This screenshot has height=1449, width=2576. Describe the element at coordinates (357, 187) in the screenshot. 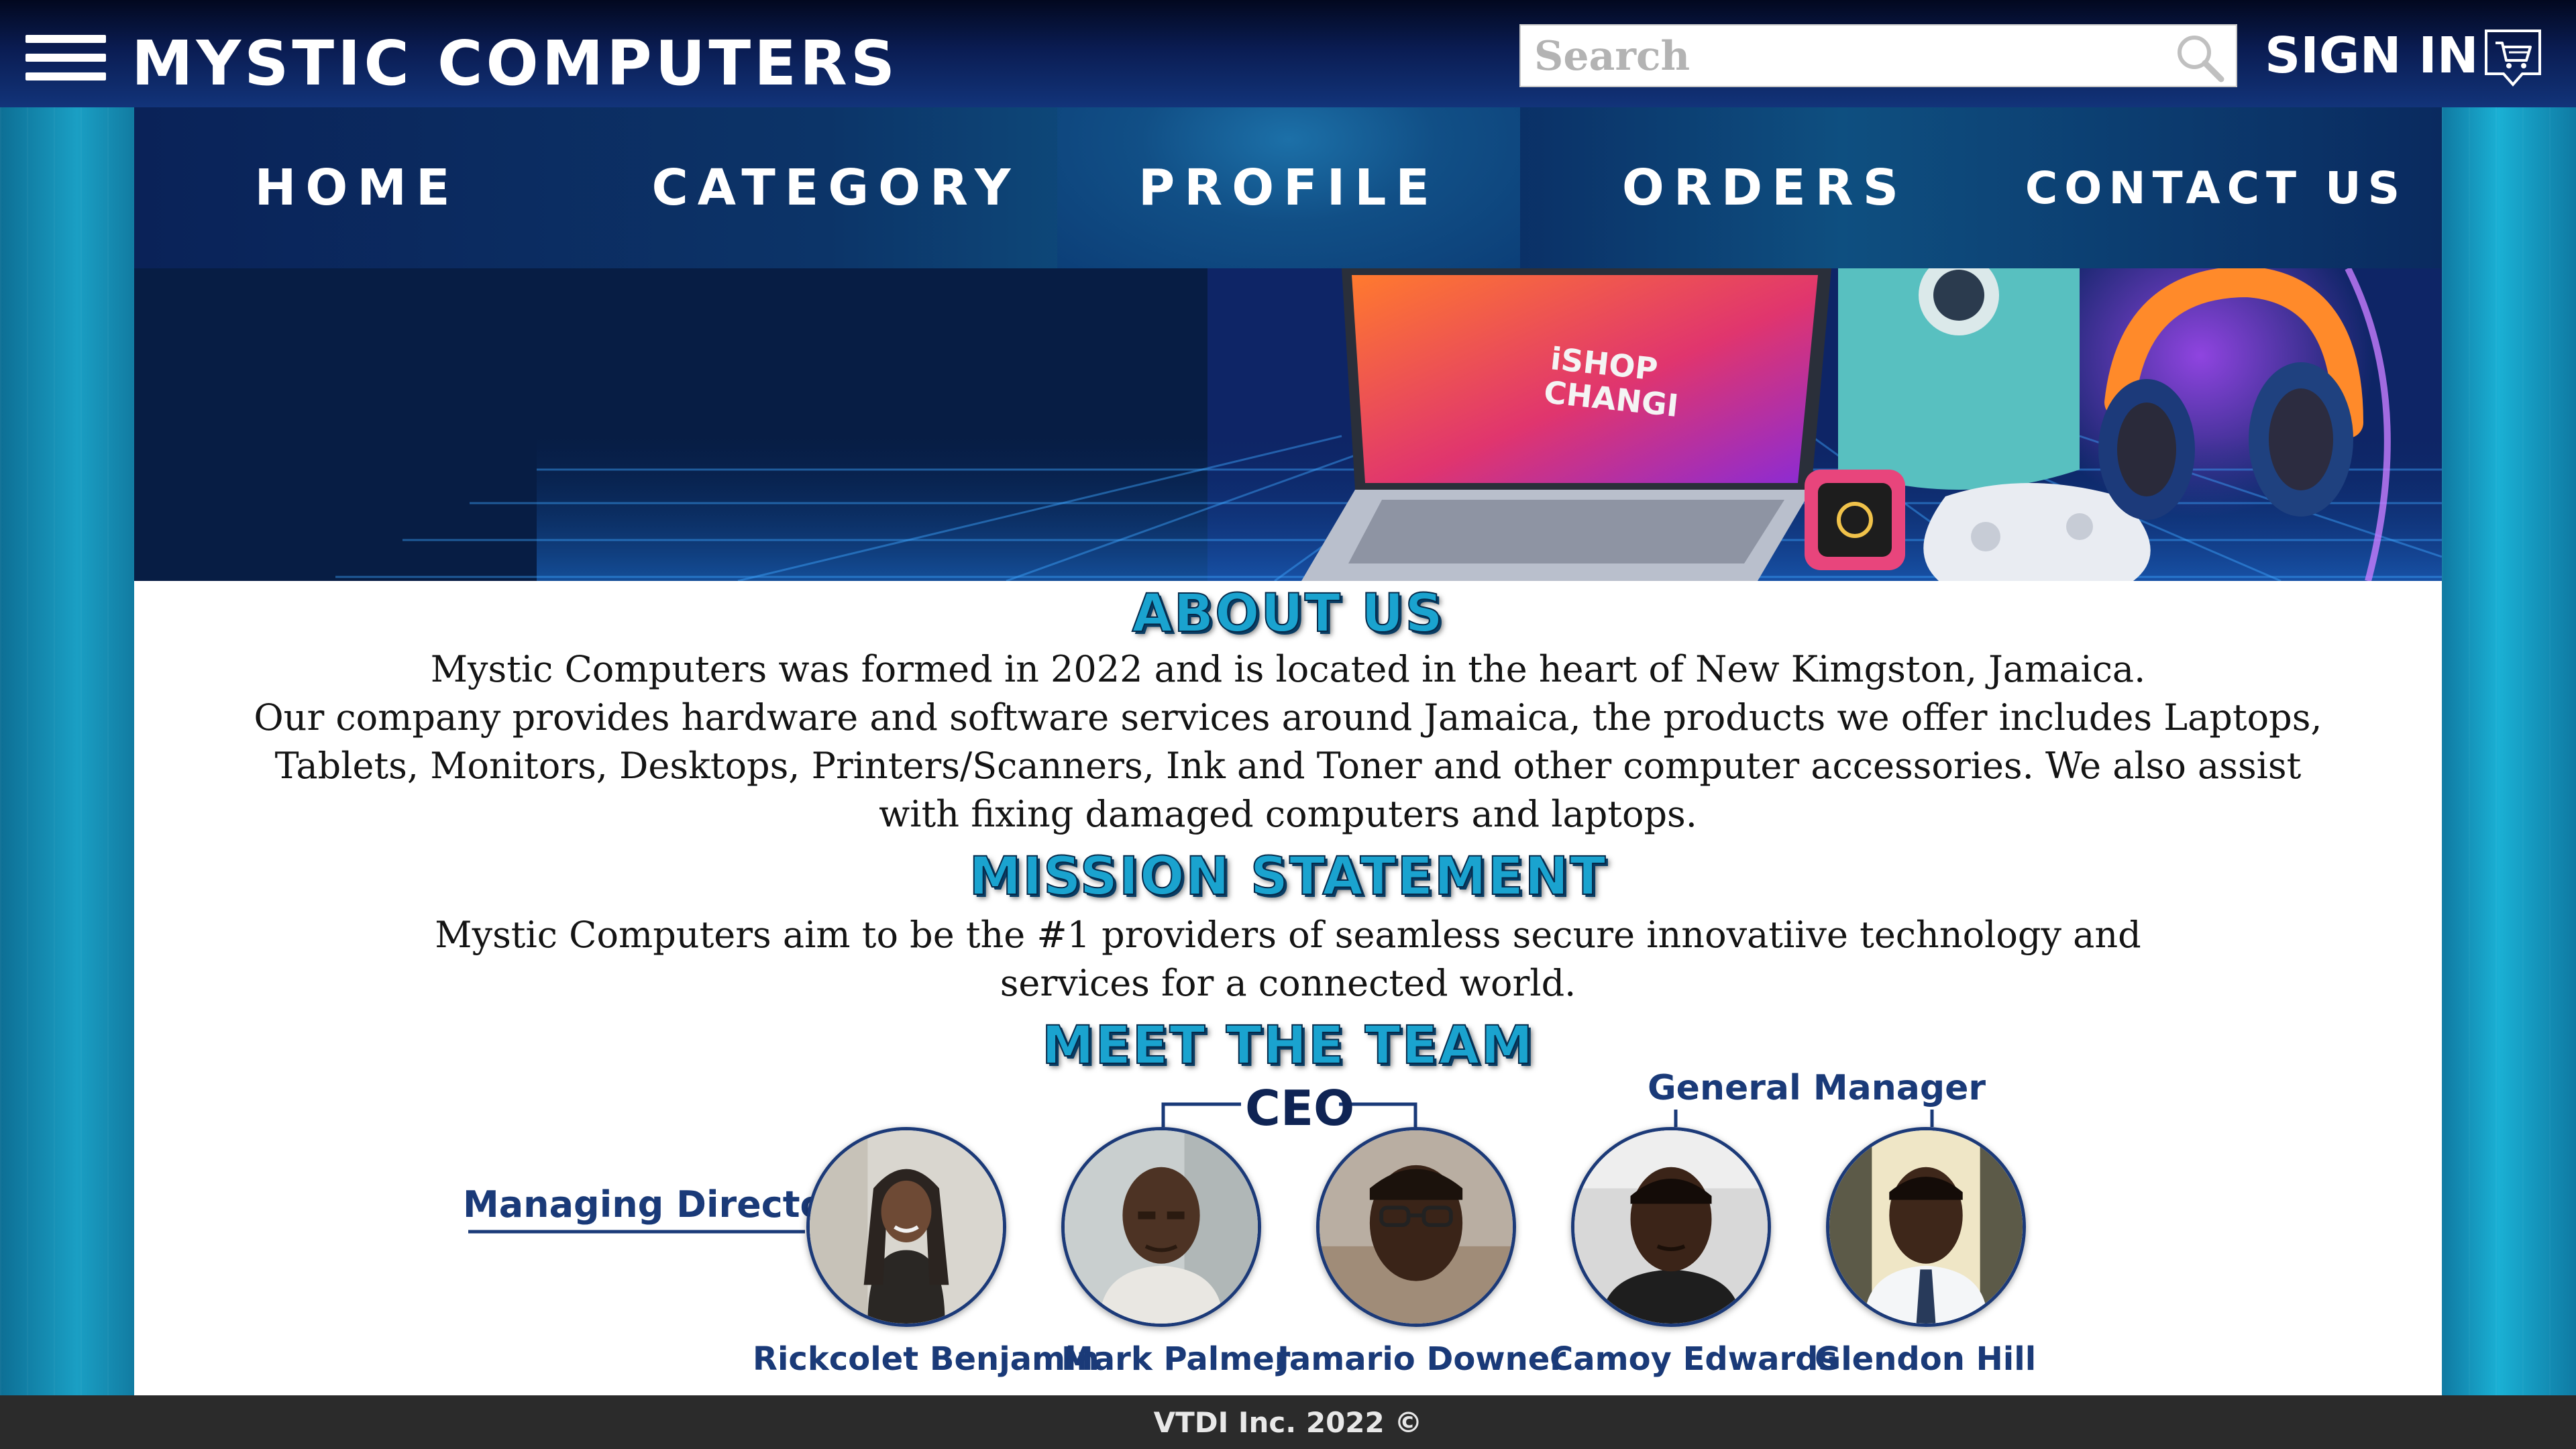

I see `nav-item-home: HOME` at that location.